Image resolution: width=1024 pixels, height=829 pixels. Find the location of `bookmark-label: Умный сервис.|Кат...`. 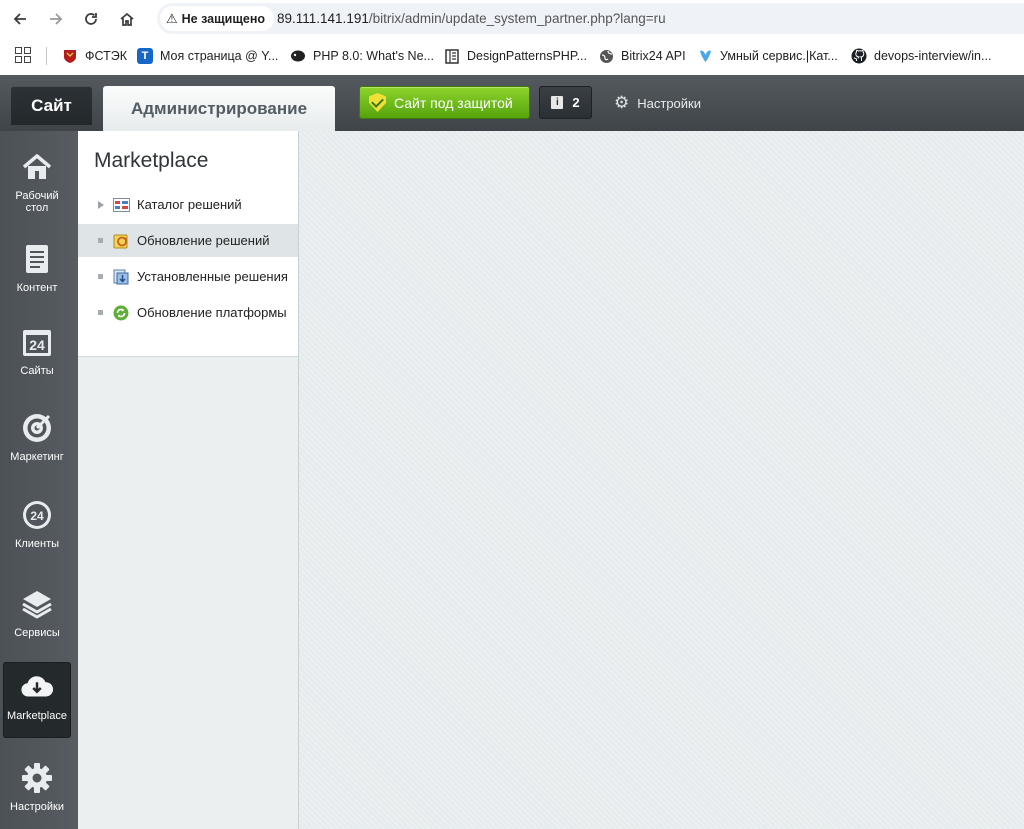

bookmark-label: Умный сервис.|Кат... is located at coordinates (779, 56).